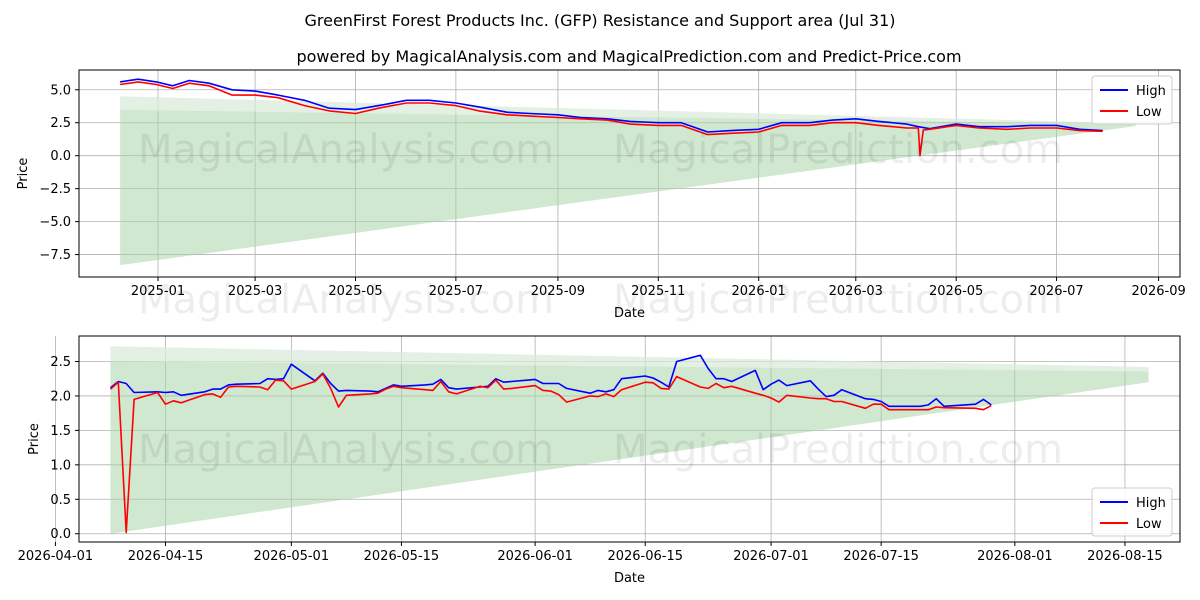  What do you see at coordinates (771, 556) in the screenshot?
I see `x-tick-label: 2026-07-01` at bounding box center [771, 556].